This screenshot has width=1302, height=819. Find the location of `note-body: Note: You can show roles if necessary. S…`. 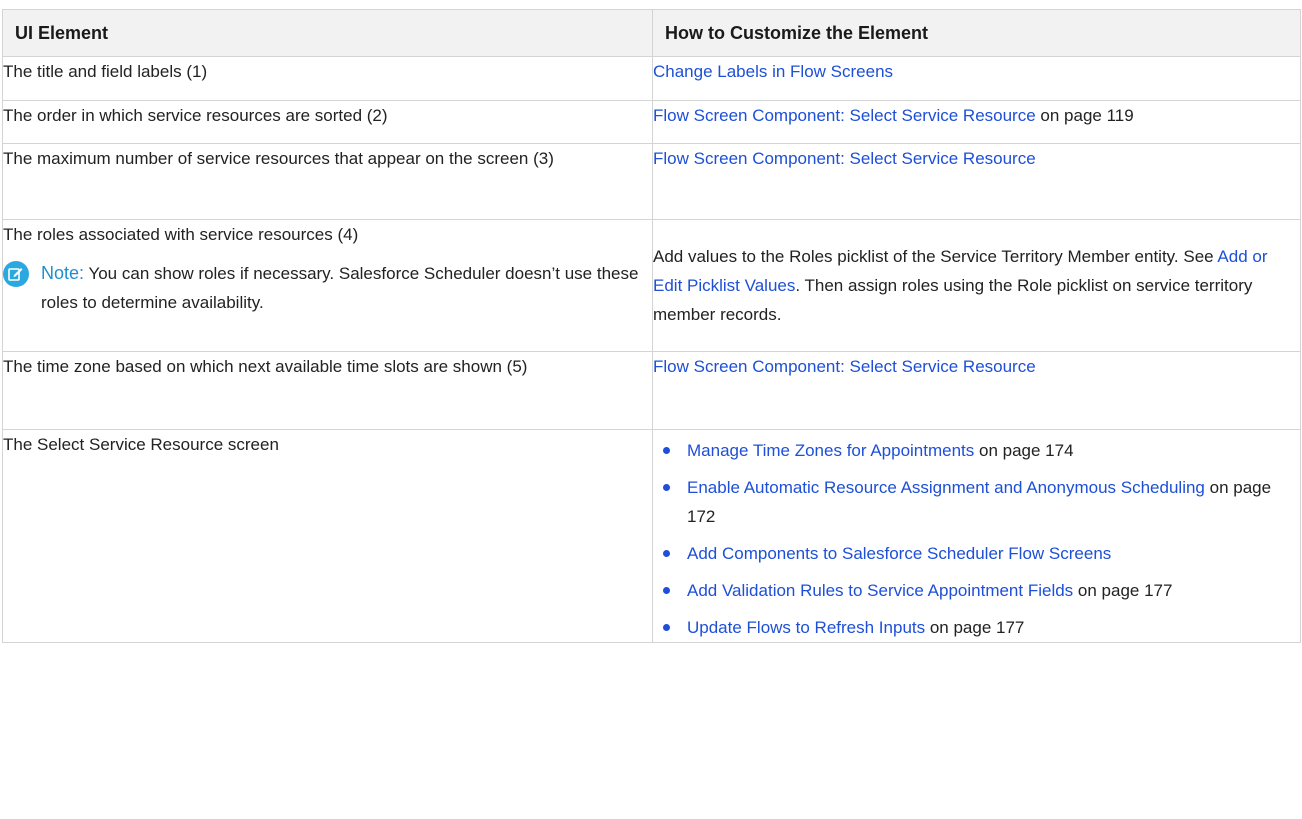

note-body: Note: You can show roles if necessary. S… is located at coordinates (346, 288).